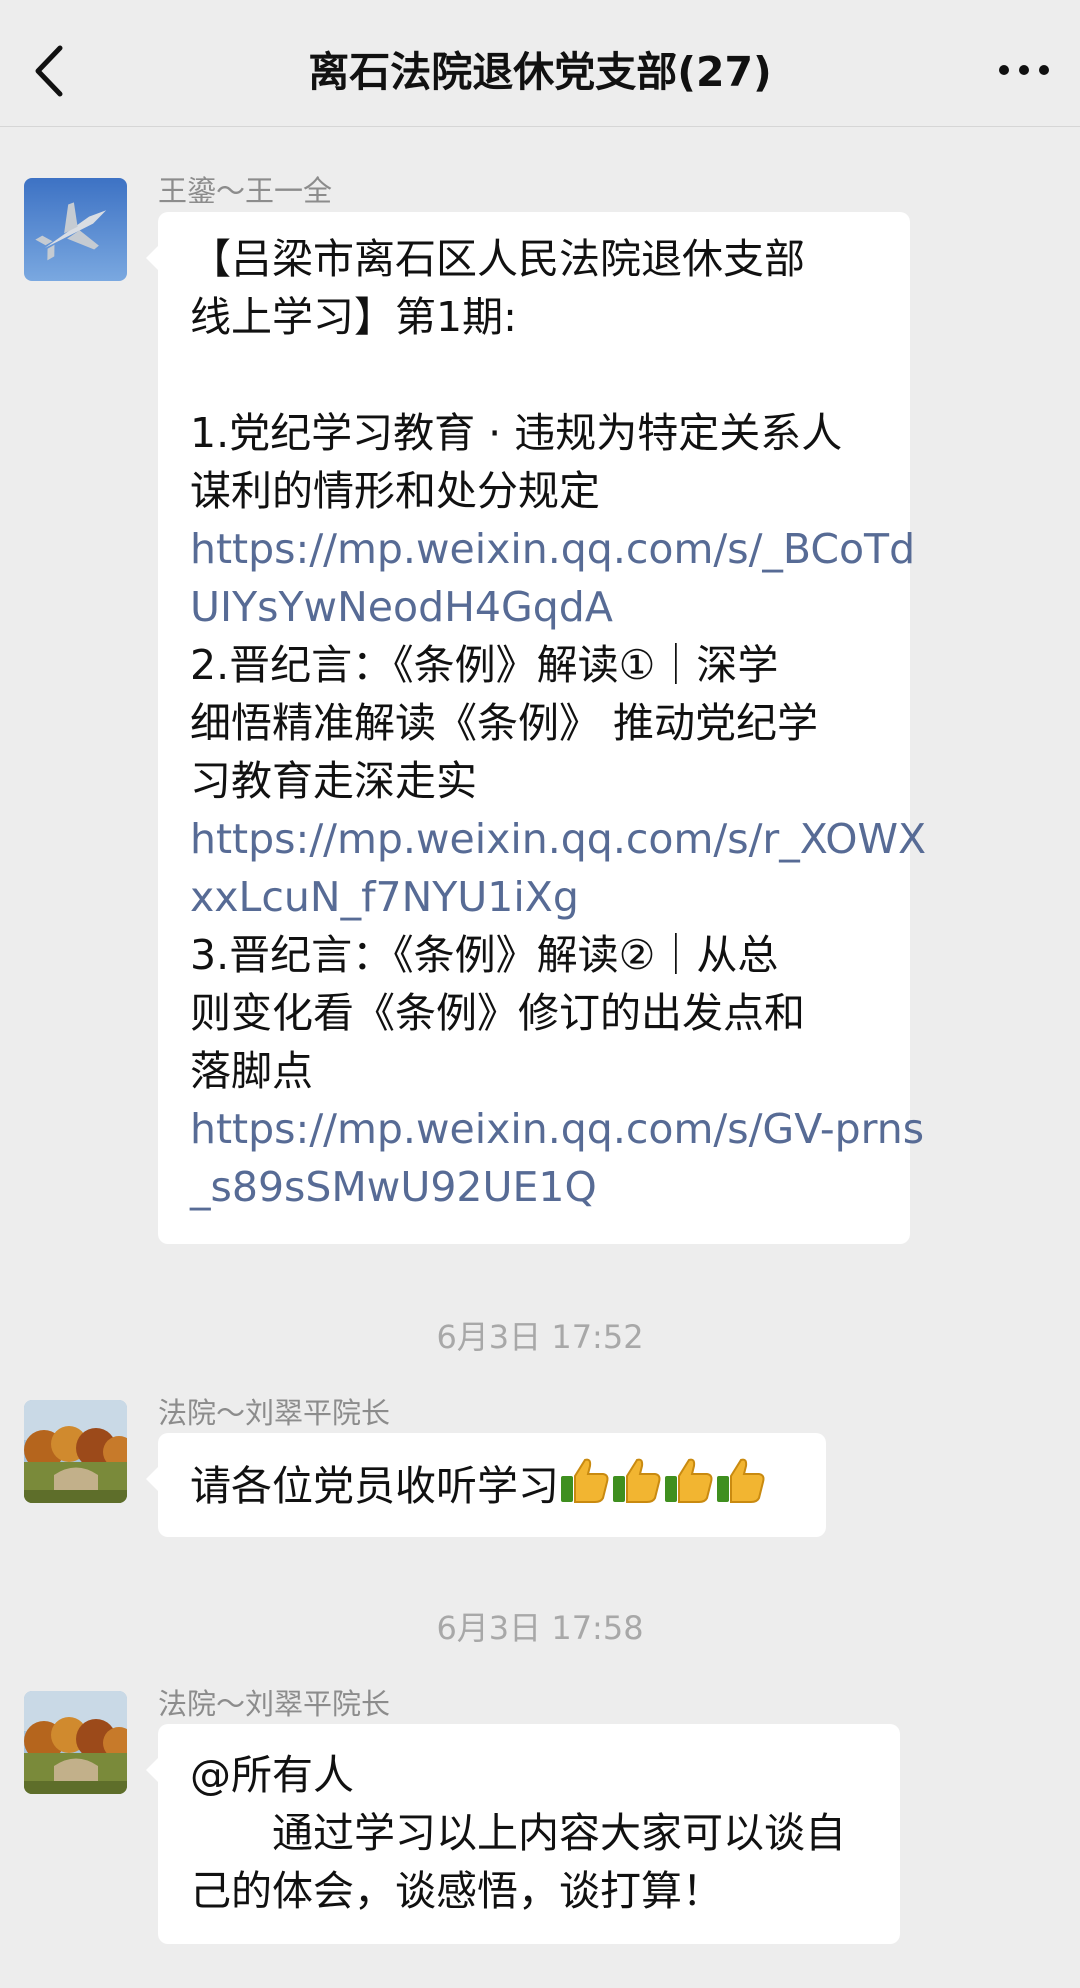  Describe the element at coordinates (497, 259) in the screenshot. I see `message-line: 【吕梁市离石区人民法院退休支部` at that location.